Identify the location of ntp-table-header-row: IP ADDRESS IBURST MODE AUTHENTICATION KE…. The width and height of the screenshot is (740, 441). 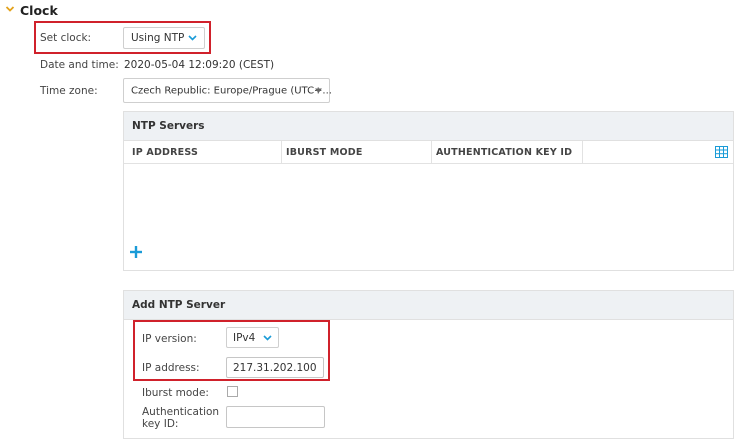
(428, 152).